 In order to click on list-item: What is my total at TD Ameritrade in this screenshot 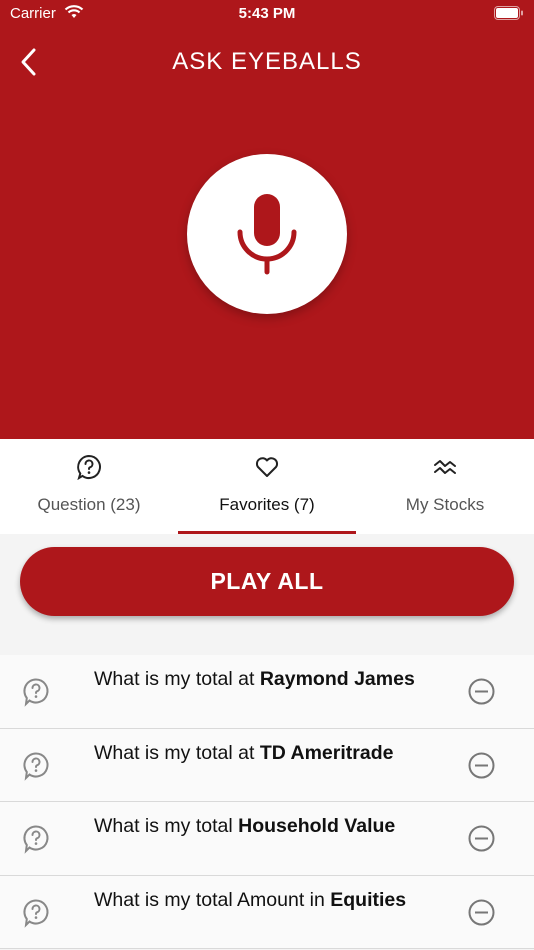, I will do `click(267, 765)`.